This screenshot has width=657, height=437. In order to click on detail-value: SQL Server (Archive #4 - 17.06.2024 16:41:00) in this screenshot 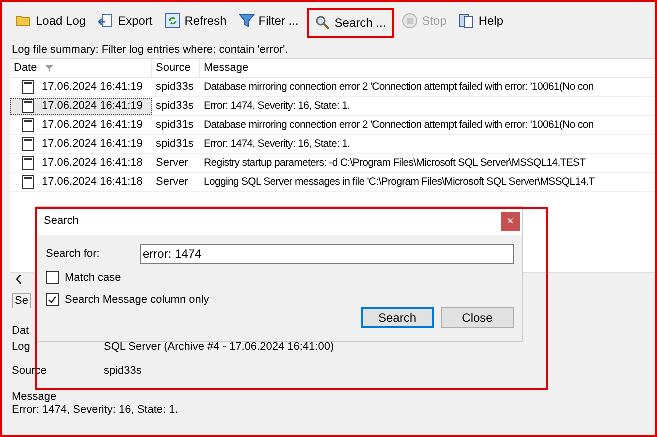, I will do `click(219, 346)`.